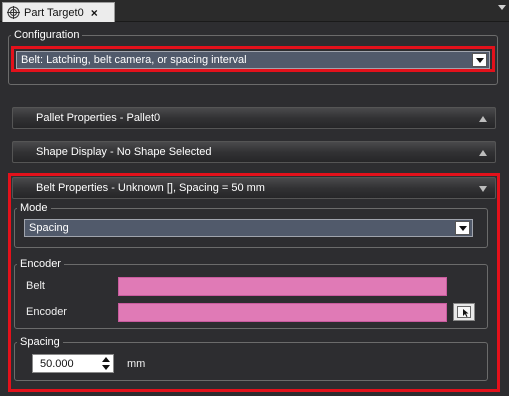 Image resolution: width=509 pixels, height=396 pixels. I want to click on cursor-select-icon, so click(464, 312).